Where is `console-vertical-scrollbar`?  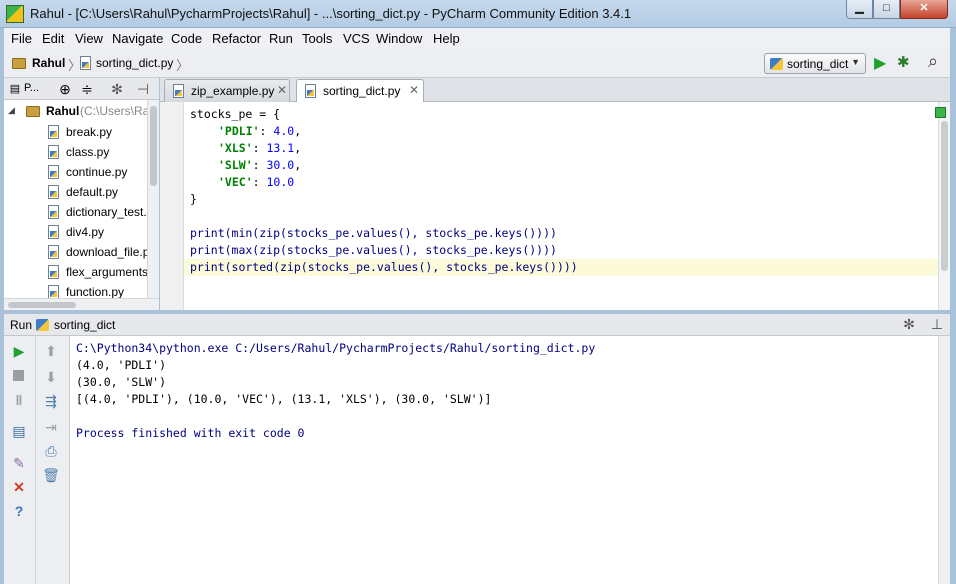 console-vertical-scrollbar is located at coordinates (944, 460).